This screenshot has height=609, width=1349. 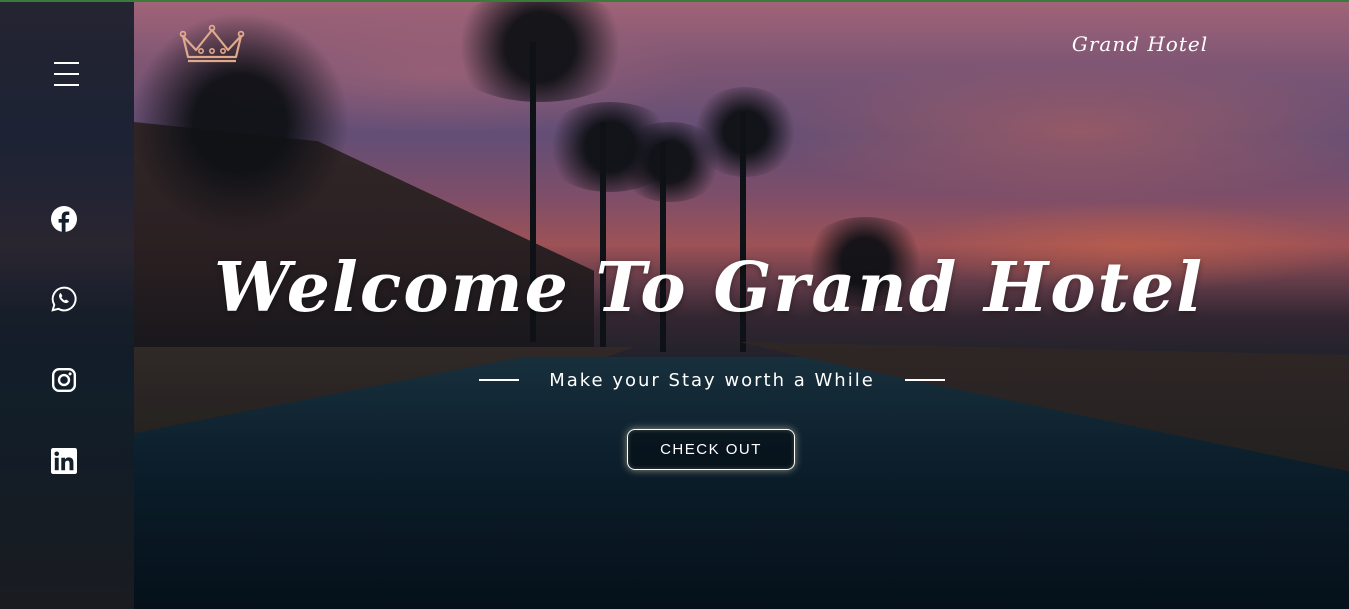 What do you see at coordinates (924, 380) in the screenshot?
I see `tagline-divider-right` at bounding box center [924, 380].